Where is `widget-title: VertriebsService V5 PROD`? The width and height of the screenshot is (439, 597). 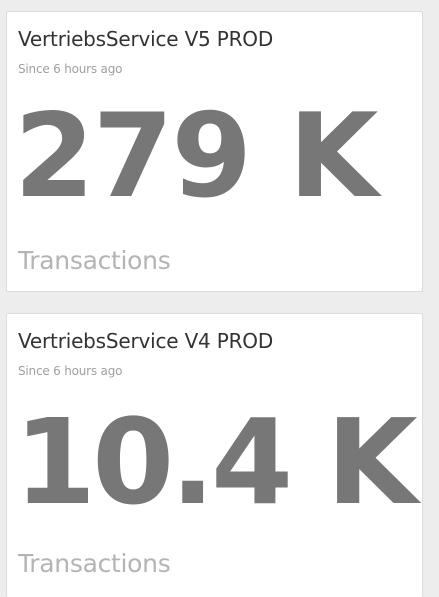 widget-title: VertriebsService V5 PROD is located at coordinates (145, 39).